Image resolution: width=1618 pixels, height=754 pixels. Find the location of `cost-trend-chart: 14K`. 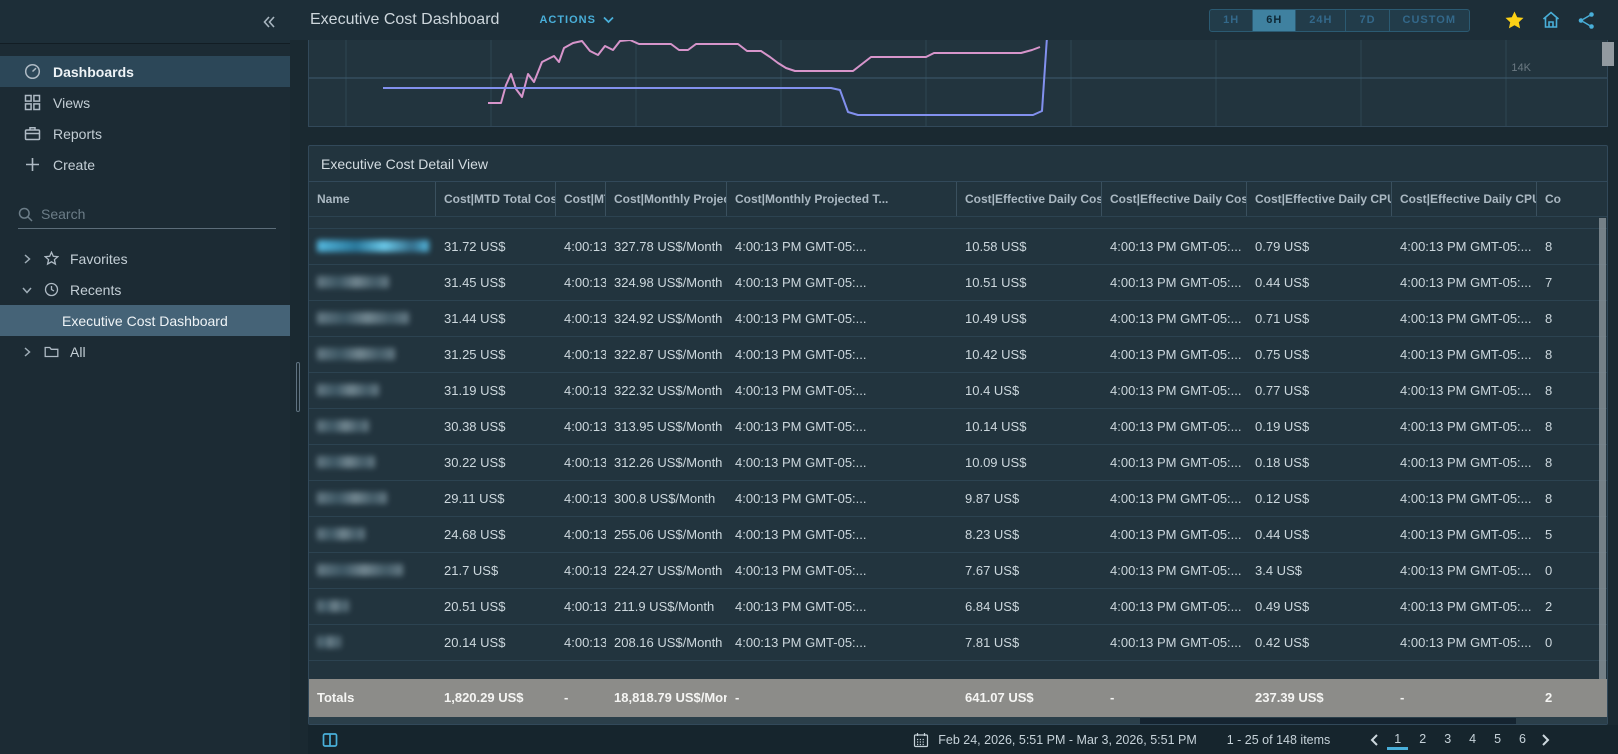

cost-trend-chart: 14K is located at coordinates (958, 83).